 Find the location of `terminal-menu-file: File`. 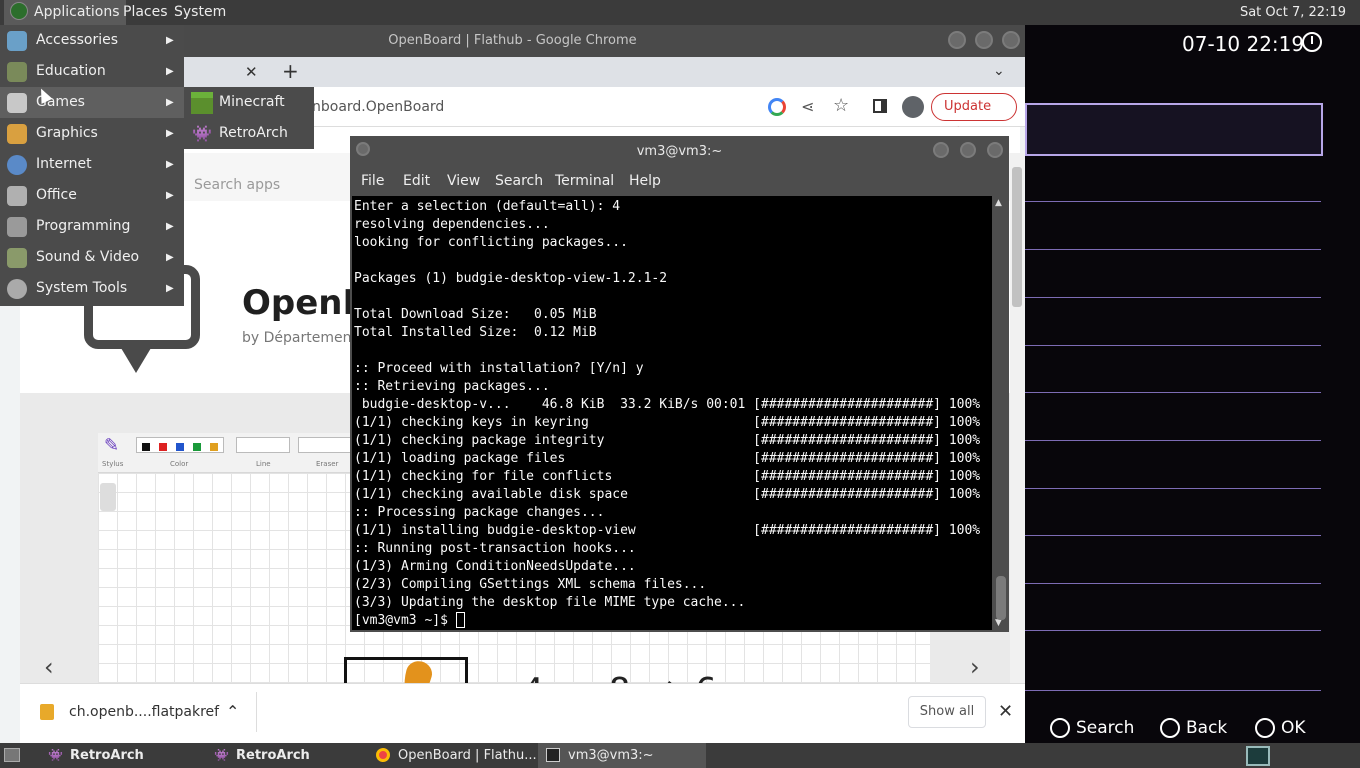

terminal-menu-file: File is located at coordinates (372, 181).